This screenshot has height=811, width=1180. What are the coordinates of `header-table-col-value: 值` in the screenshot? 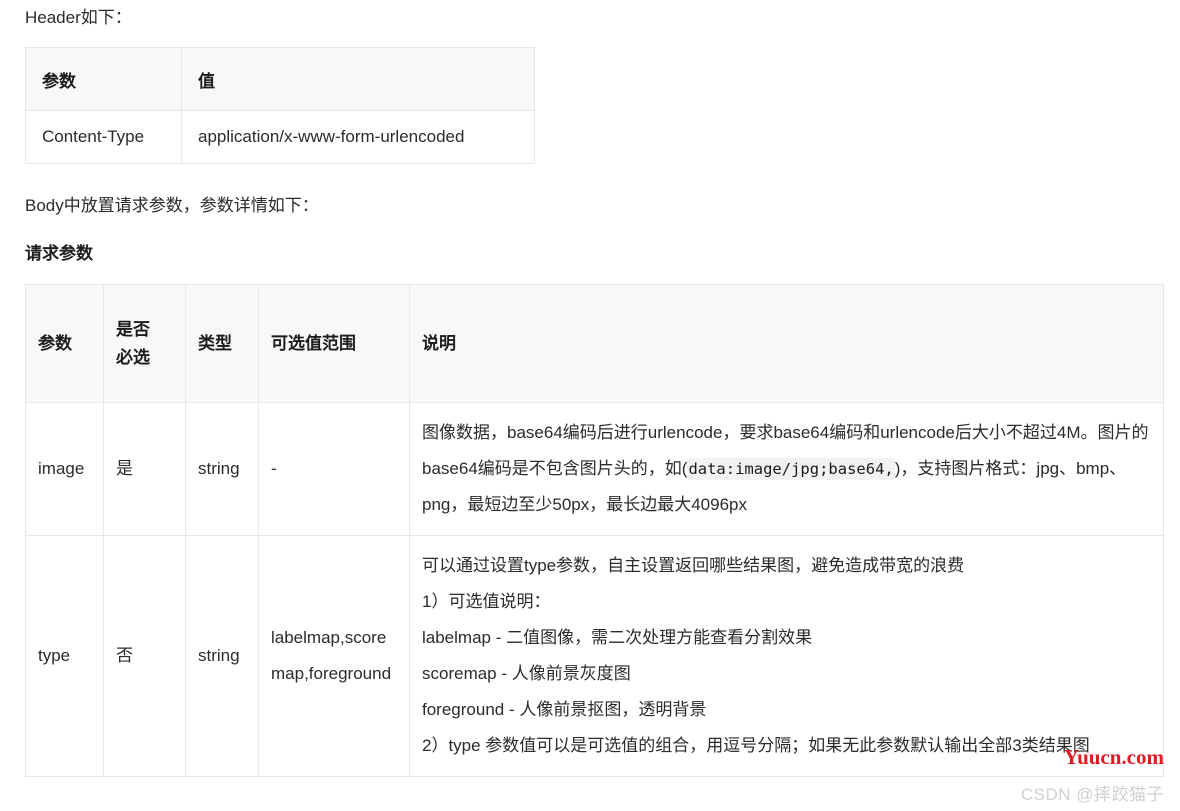 It's located at (358, 79).